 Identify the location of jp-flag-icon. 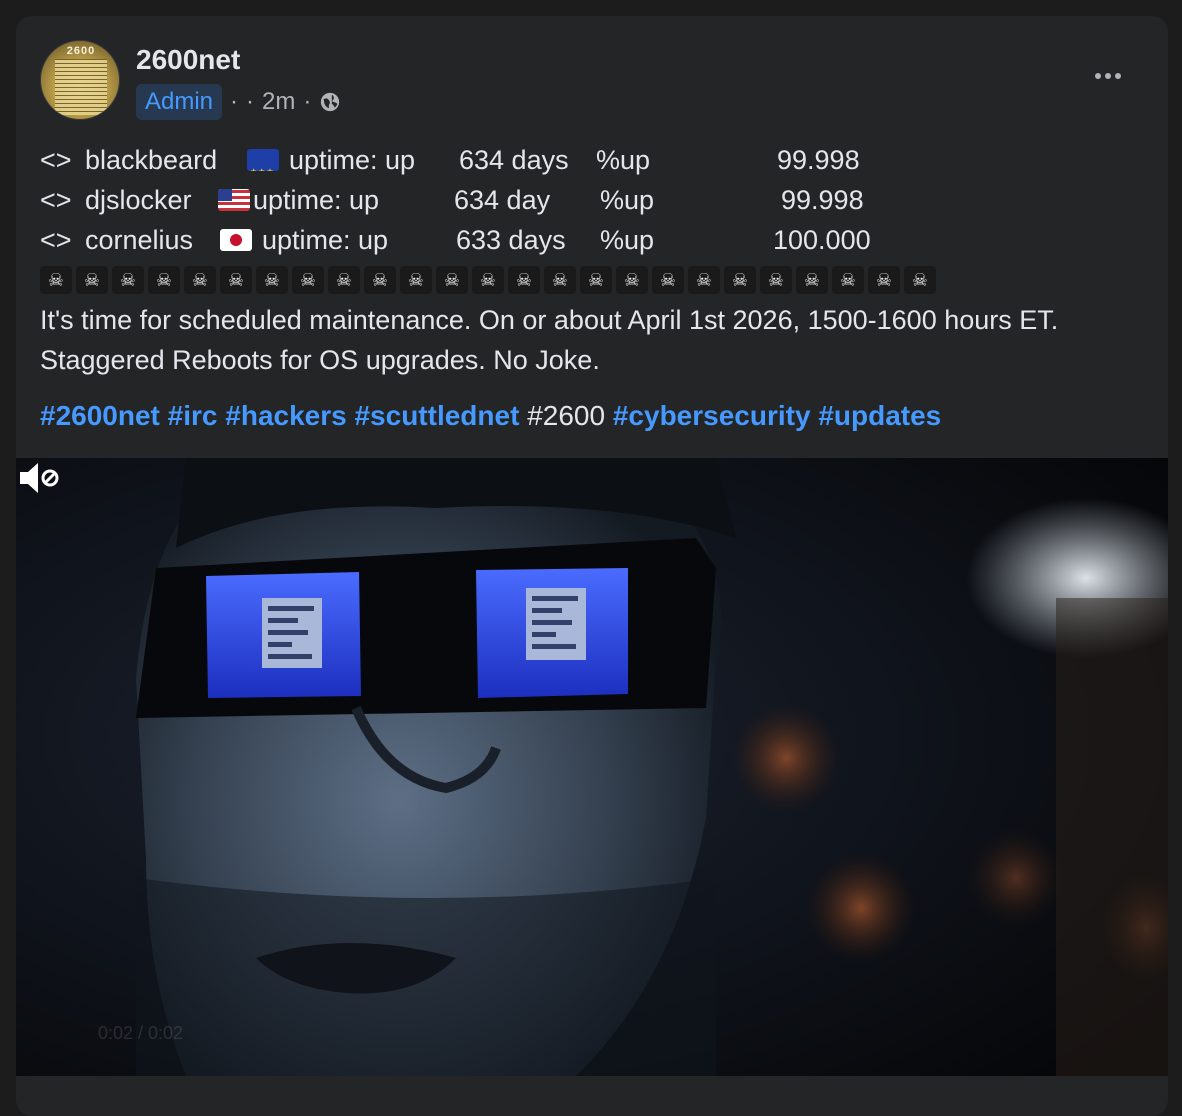
(236, 240).